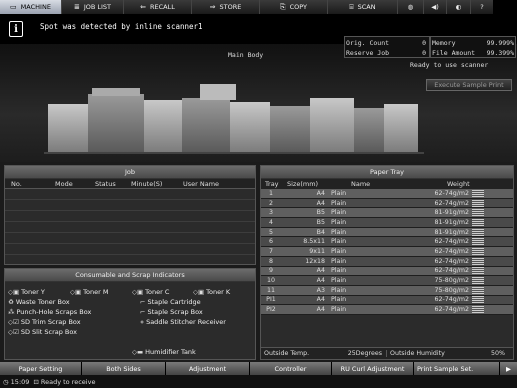 Image resolution: width=517 pixels, height=388 pixels. I want to click on tray-number: PI2, so click(271, 310).